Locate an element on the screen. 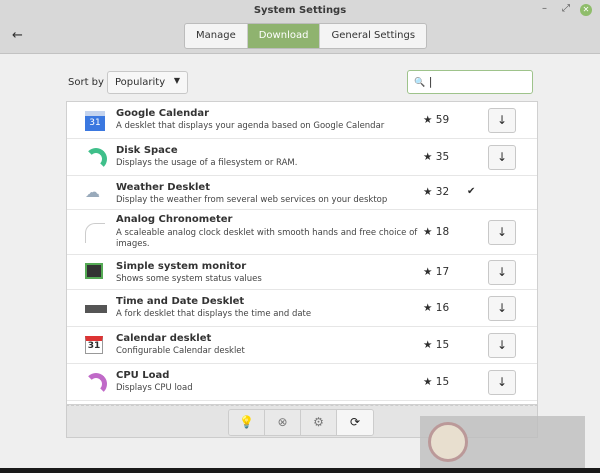 This screenshot has width=600, height=473. minimize-button: – is located at coordinates (544, 8).